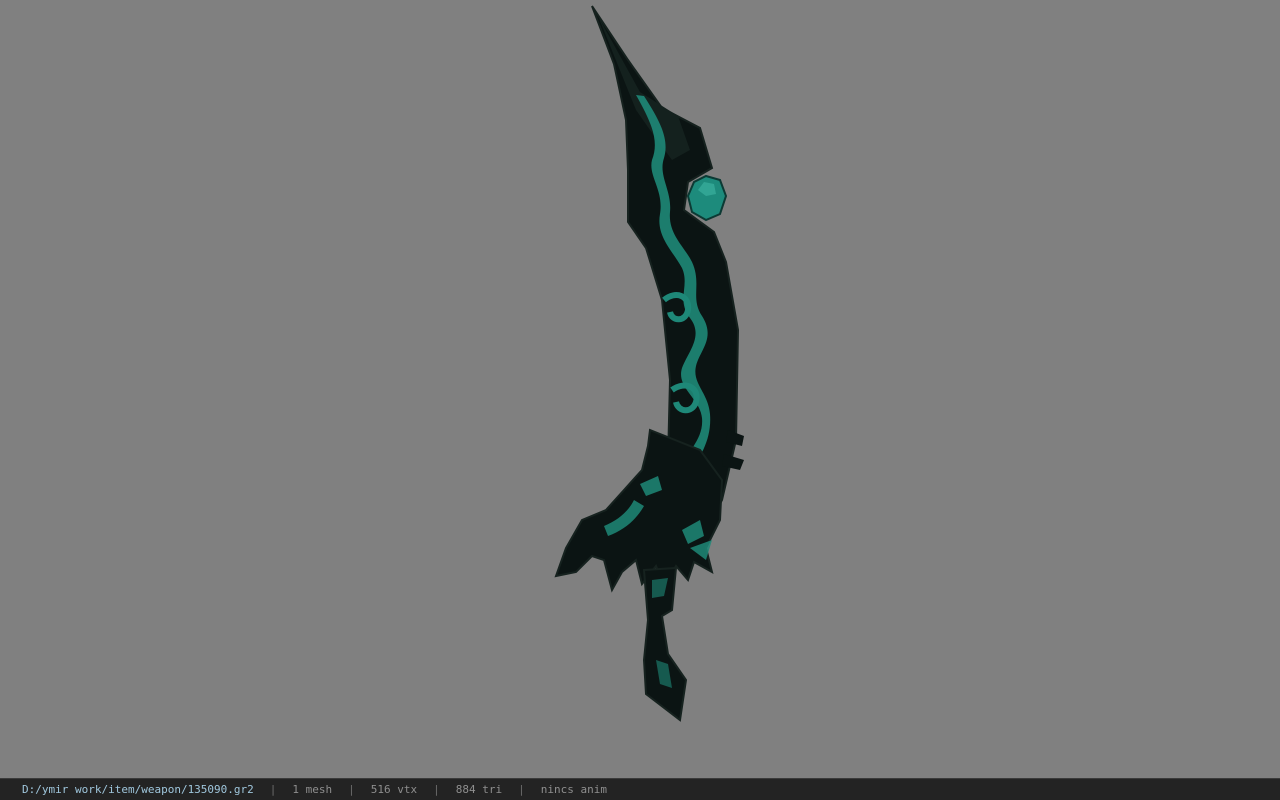 This screenshot has height=800, width=1280. I want to click on triangle-count: 884 tri, so click(479, 789).